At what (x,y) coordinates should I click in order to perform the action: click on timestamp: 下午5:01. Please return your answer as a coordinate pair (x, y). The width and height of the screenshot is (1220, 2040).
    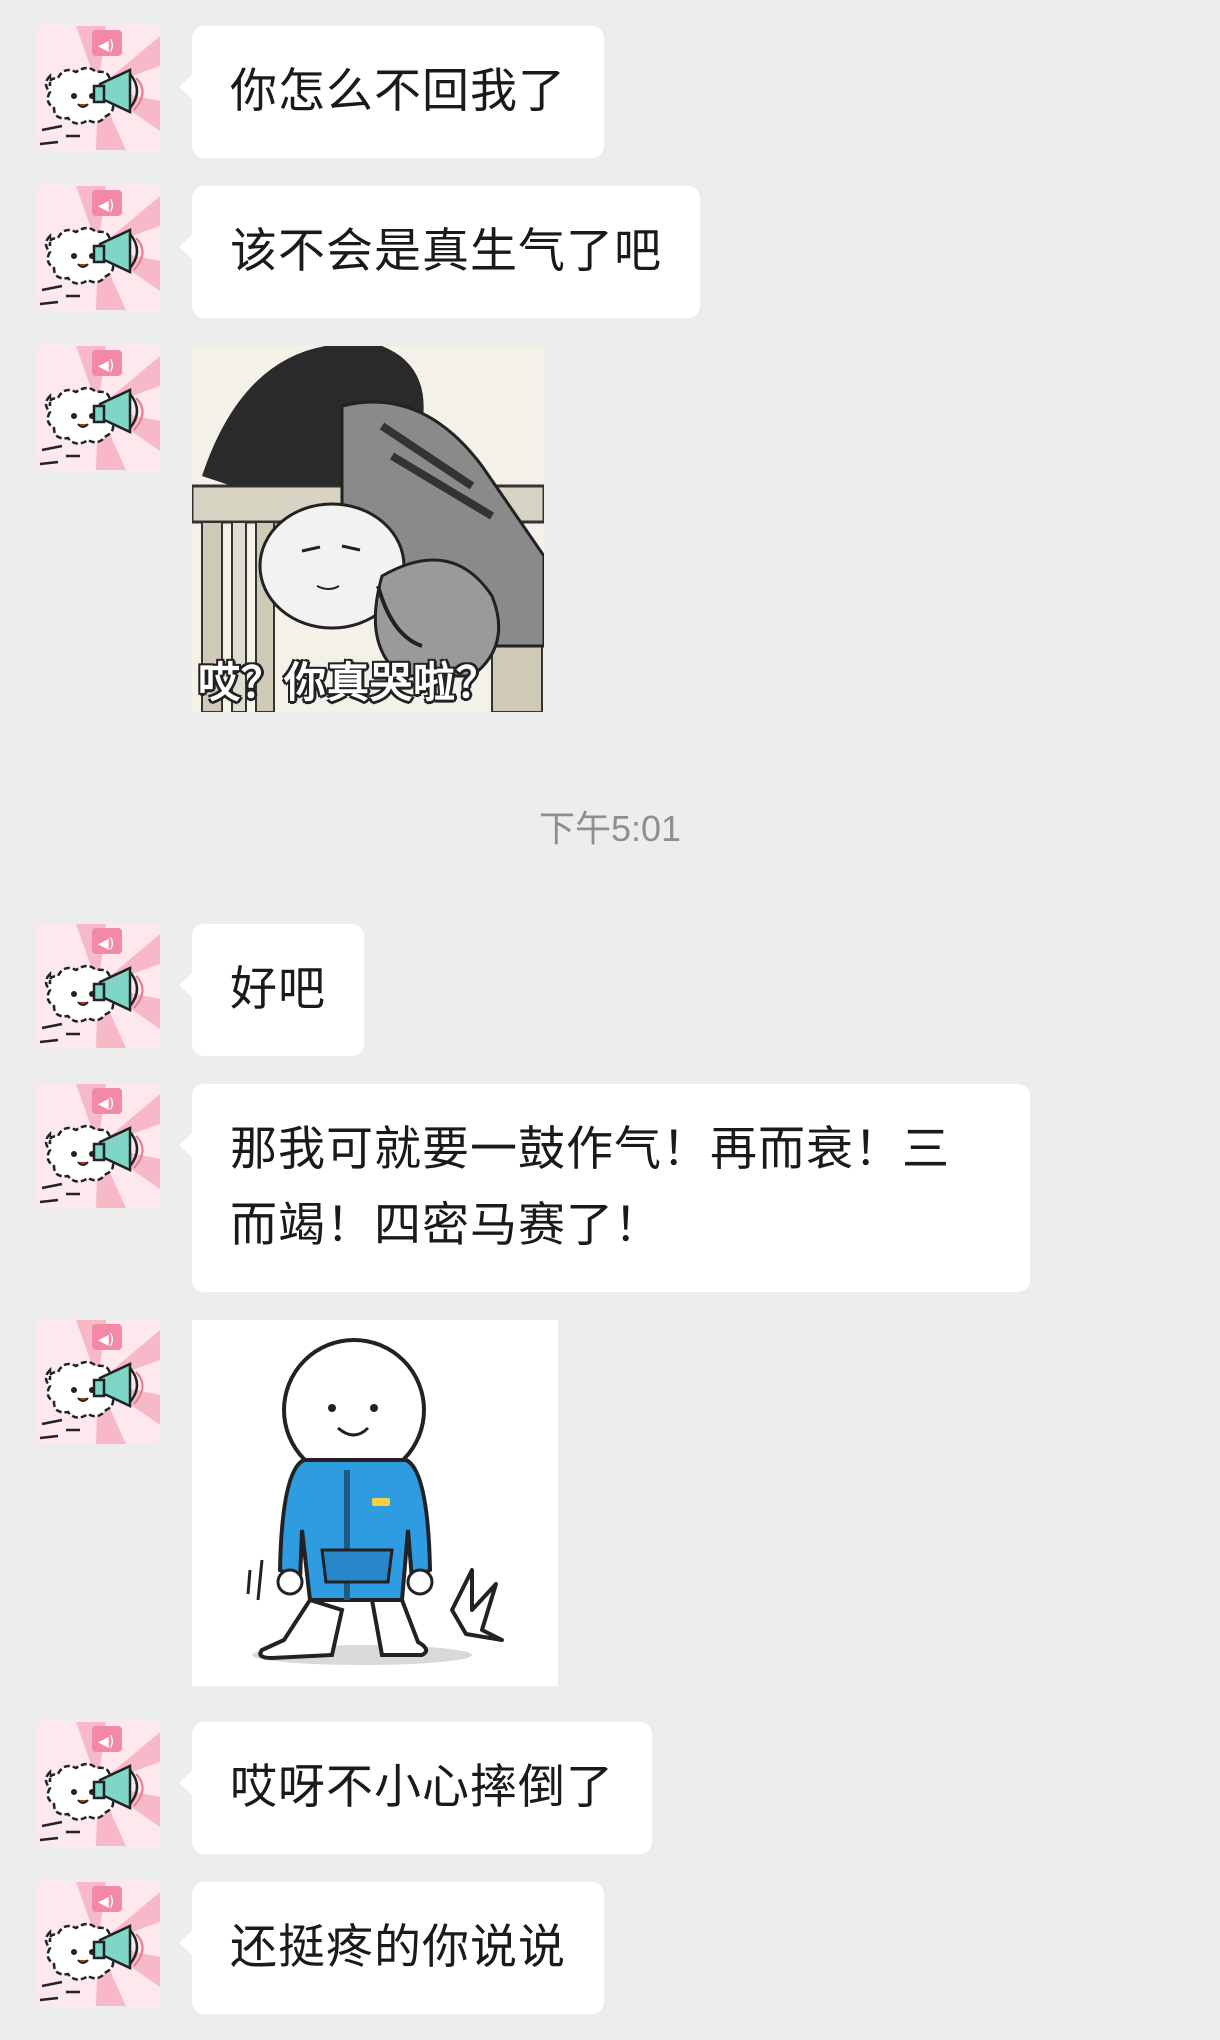
    Looking at the image, I should click on (610, 828).